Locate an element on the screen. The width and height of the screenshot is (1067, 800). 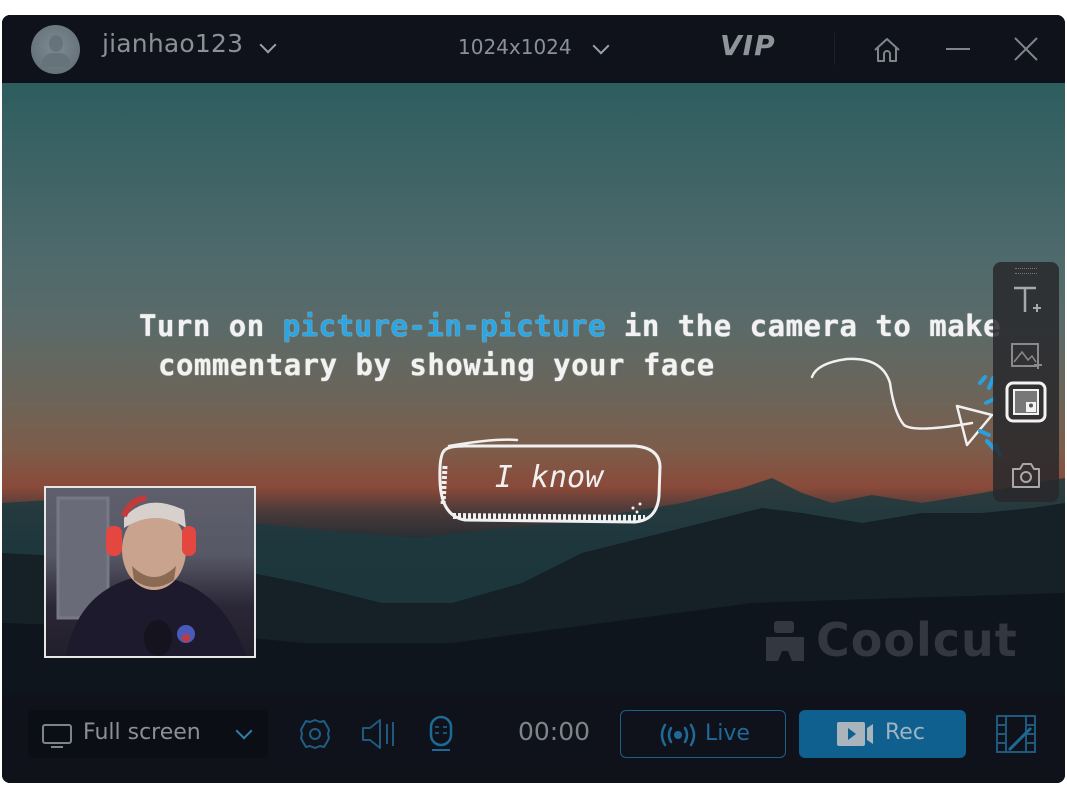
home-icon is located at coordinates (887, 50).